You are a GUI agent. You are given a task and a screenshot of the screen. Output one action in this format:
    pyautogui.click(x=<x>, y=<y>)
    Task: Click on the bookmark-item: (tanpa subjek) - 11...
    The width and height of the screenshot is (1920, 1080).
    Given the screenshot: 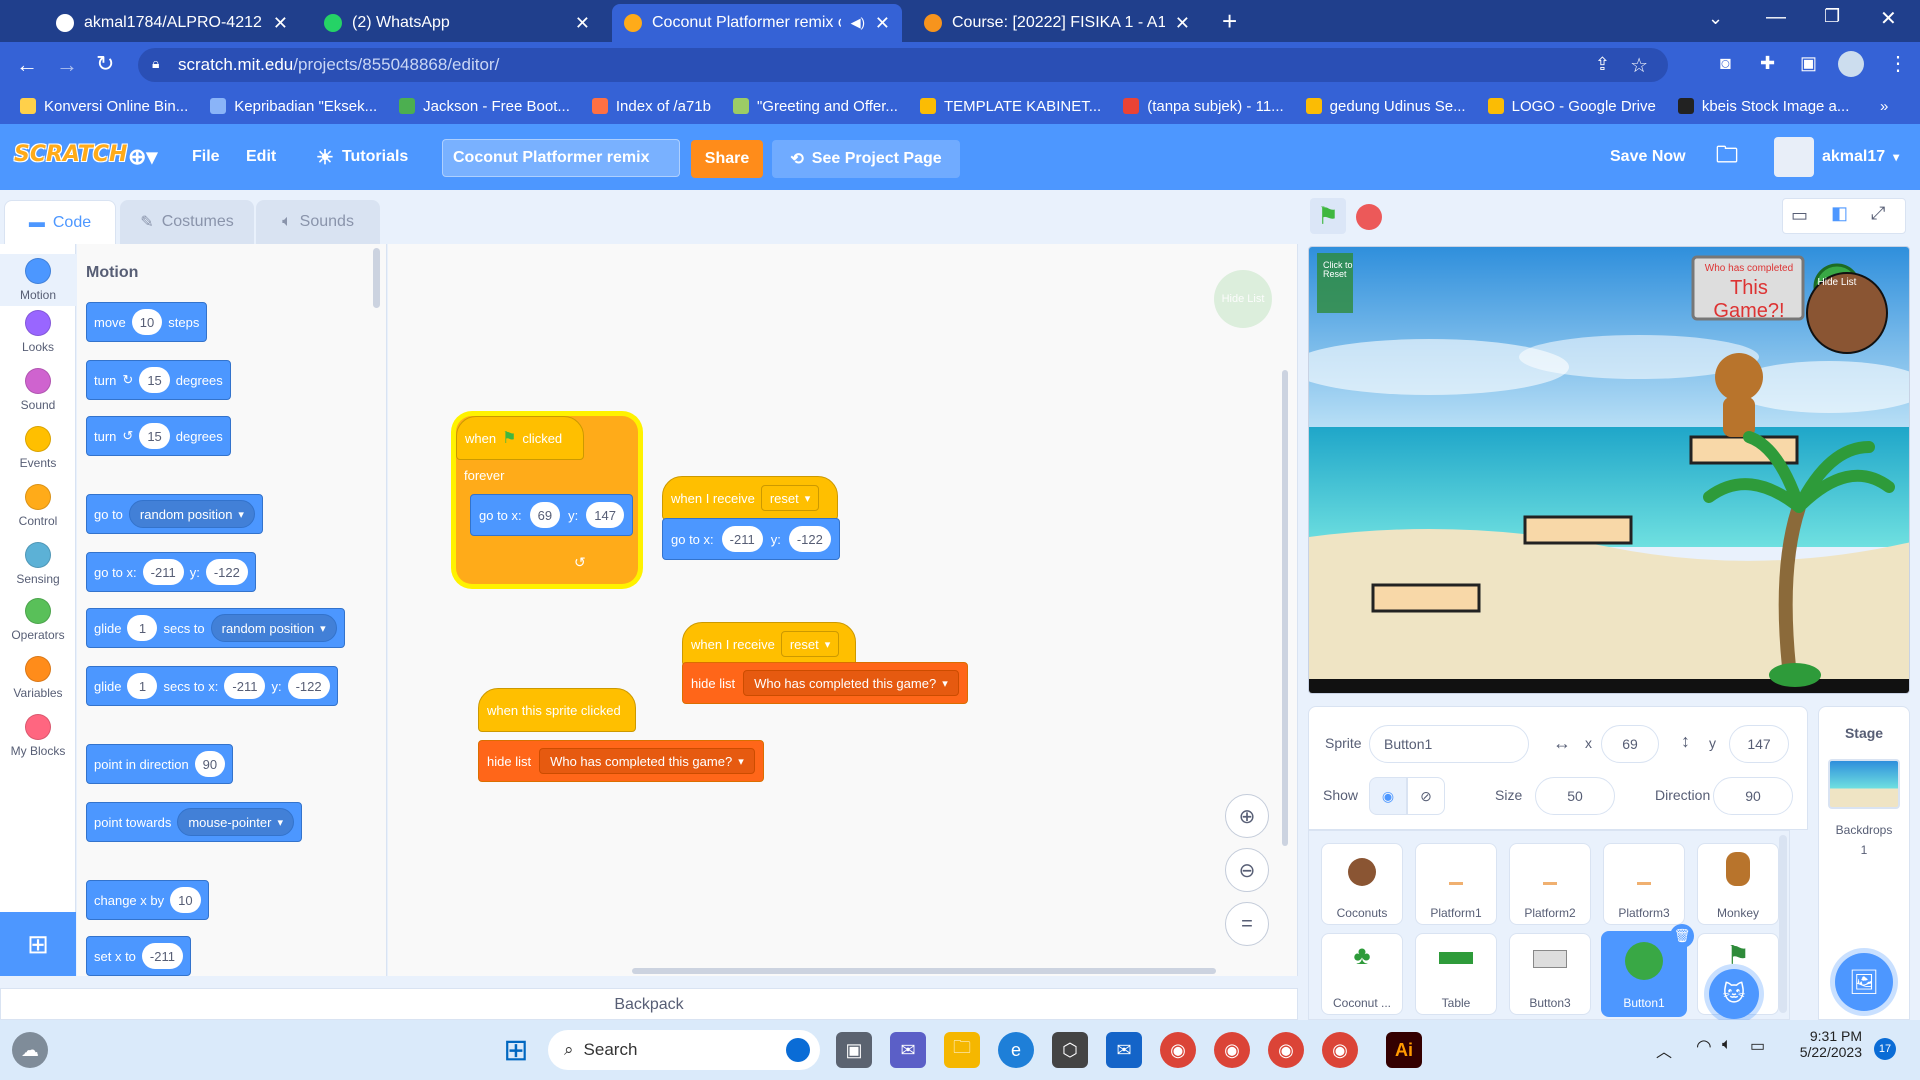 What is the action you would take?
    pyautogui.click(x=1203, y=106)
    